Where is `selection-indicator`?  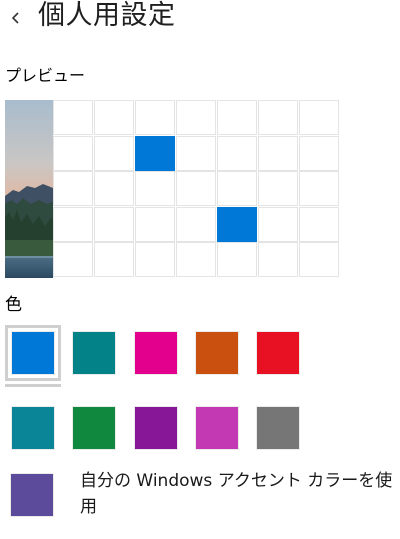 selection-indicator is located at coordinates (33, 385).